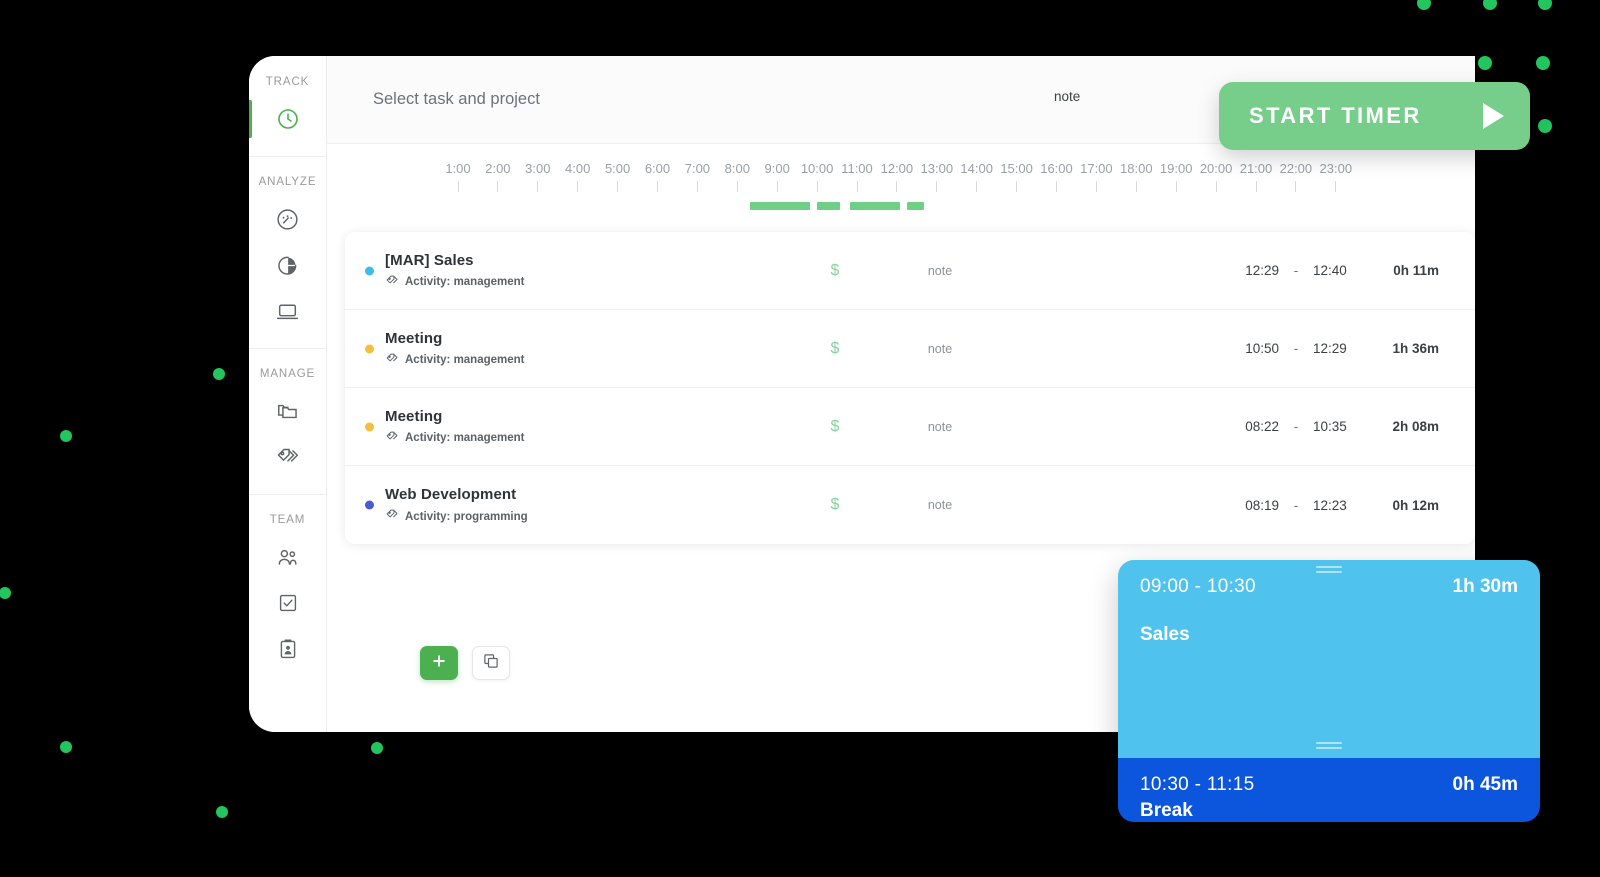 Image resolution: width=1600 pixels, height=877 pixels. Describe the element at coordinates (595, 349) in the screenshot. I see `entry-main: Meeting Activity: management` at that location.